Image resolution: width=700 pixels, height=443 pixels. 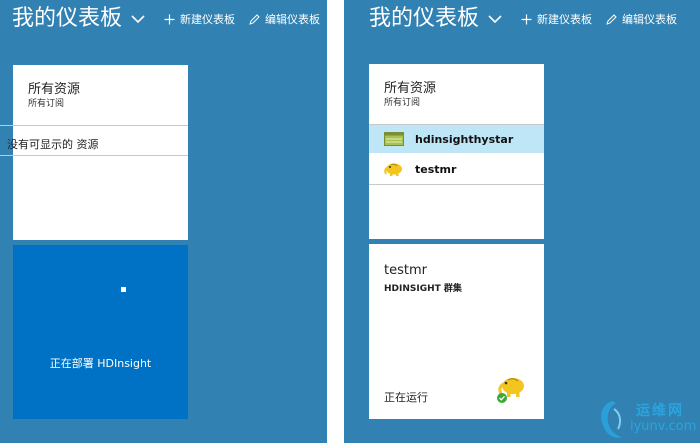 What do you see at coordinates (53, 144) in the screenshot?
I see `empty-resources-message: 没有可显示的 资源` at bounding box center [53, 144].